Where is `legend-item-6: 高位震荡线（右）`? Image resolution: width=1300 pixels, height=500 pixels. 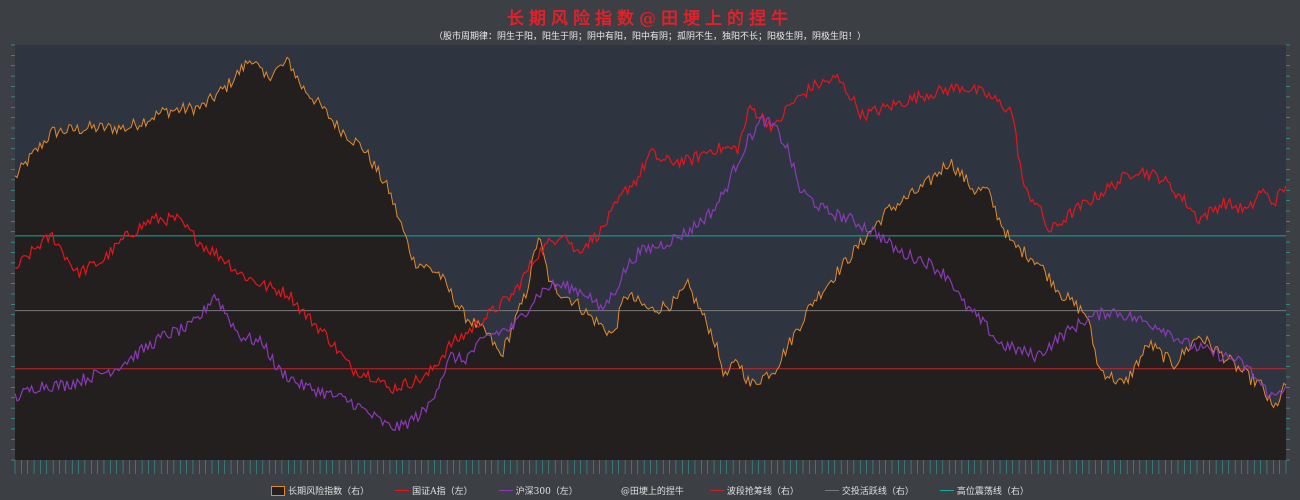
legend-item-6: 高位震荡线（右） is located at coordinates (984, 490).